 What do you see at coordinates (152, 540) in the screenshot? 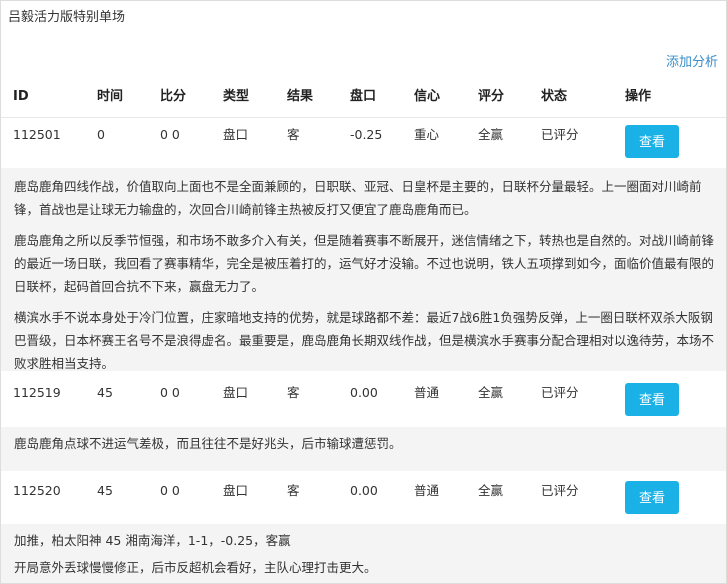
I see `analysis-paragraph: 加推，柏太阳神 45 湘南海洋，1-1，-0.25，客赢` at bounding box center [152, 540].